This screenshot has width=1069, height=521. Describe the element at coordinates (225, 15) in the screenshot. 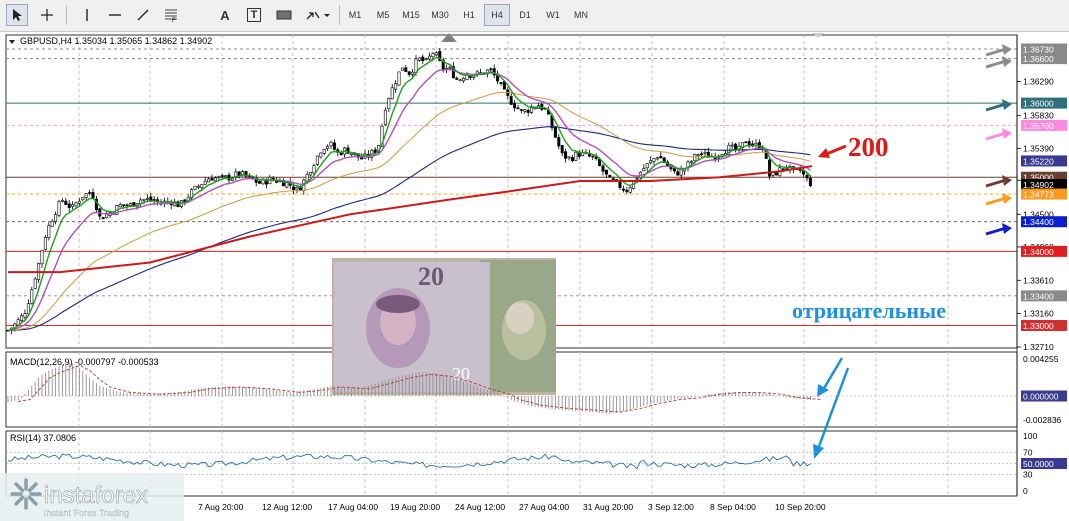

I see `text-icon: A` at that location.